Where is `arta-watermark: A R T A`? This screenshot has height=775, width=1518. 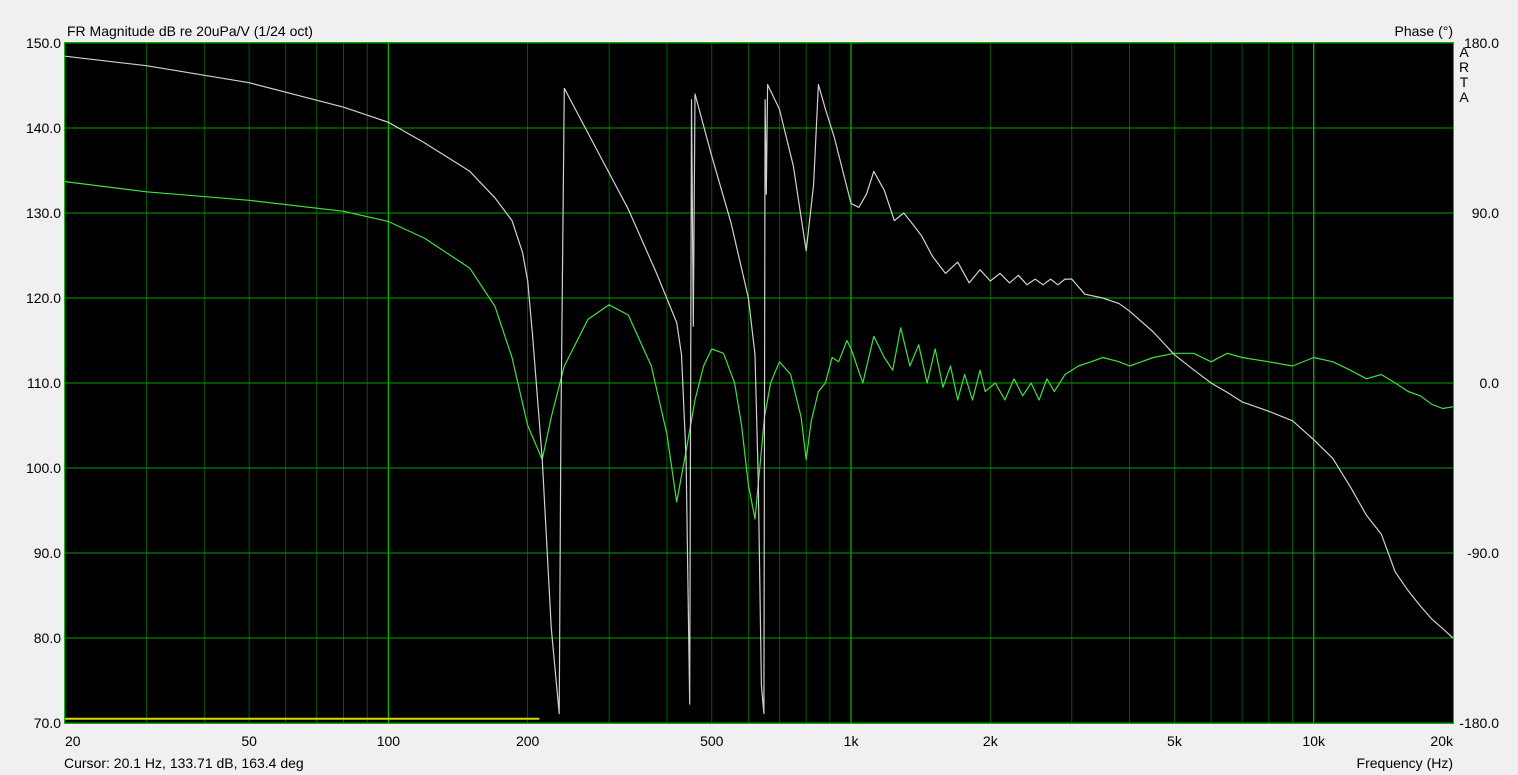 arta-watermark: A R T A is located at coordinates (1464, 74).